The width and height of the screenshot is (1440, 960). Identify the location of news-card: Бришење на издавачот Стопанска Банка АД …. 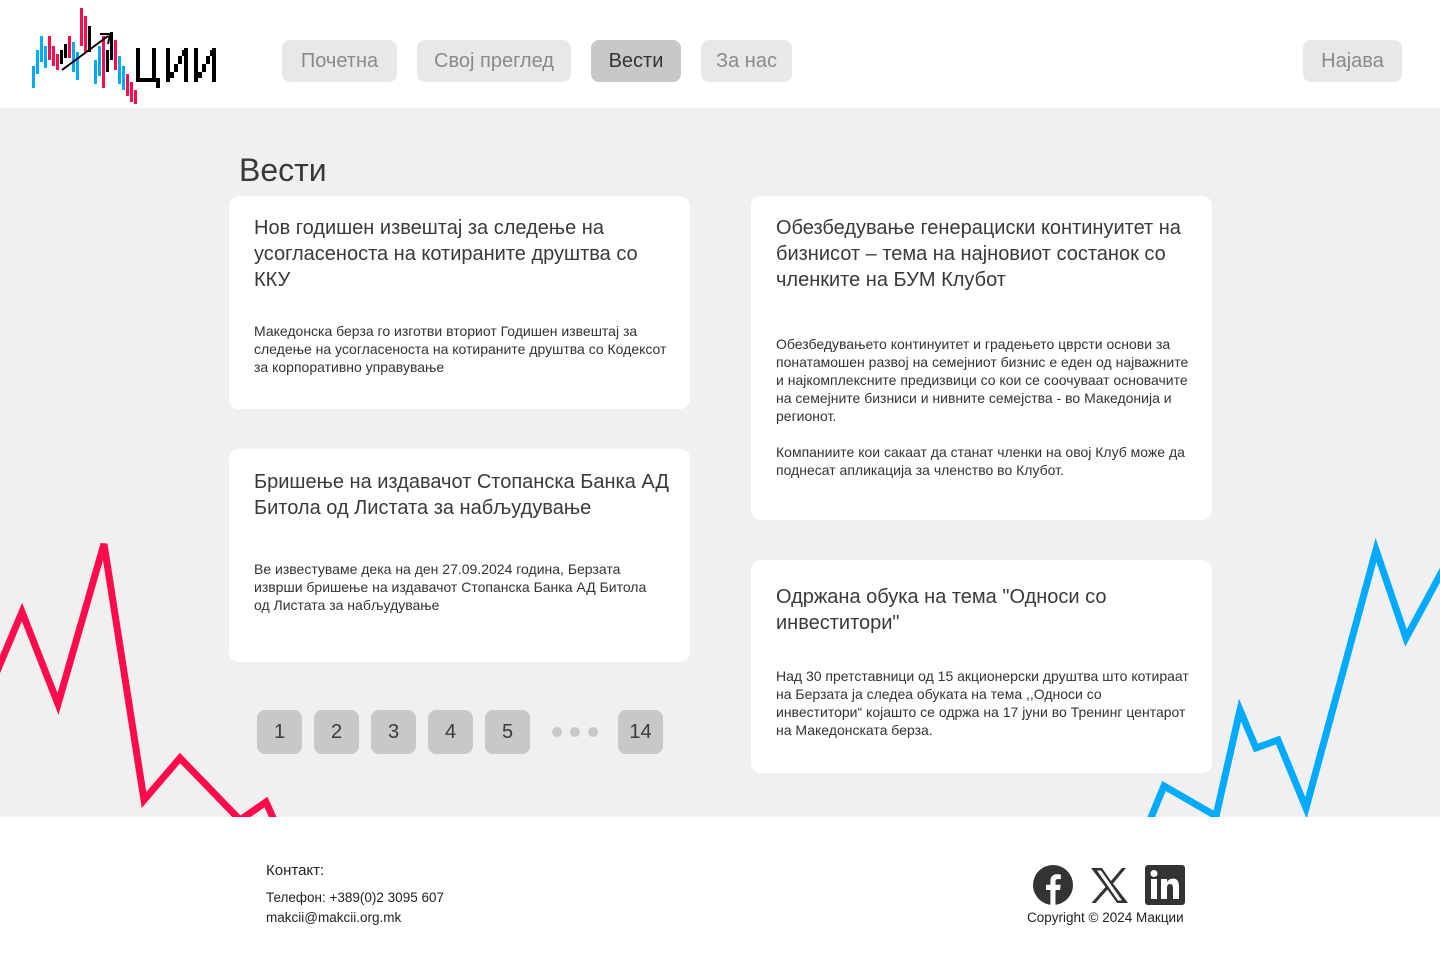
(459, 555).